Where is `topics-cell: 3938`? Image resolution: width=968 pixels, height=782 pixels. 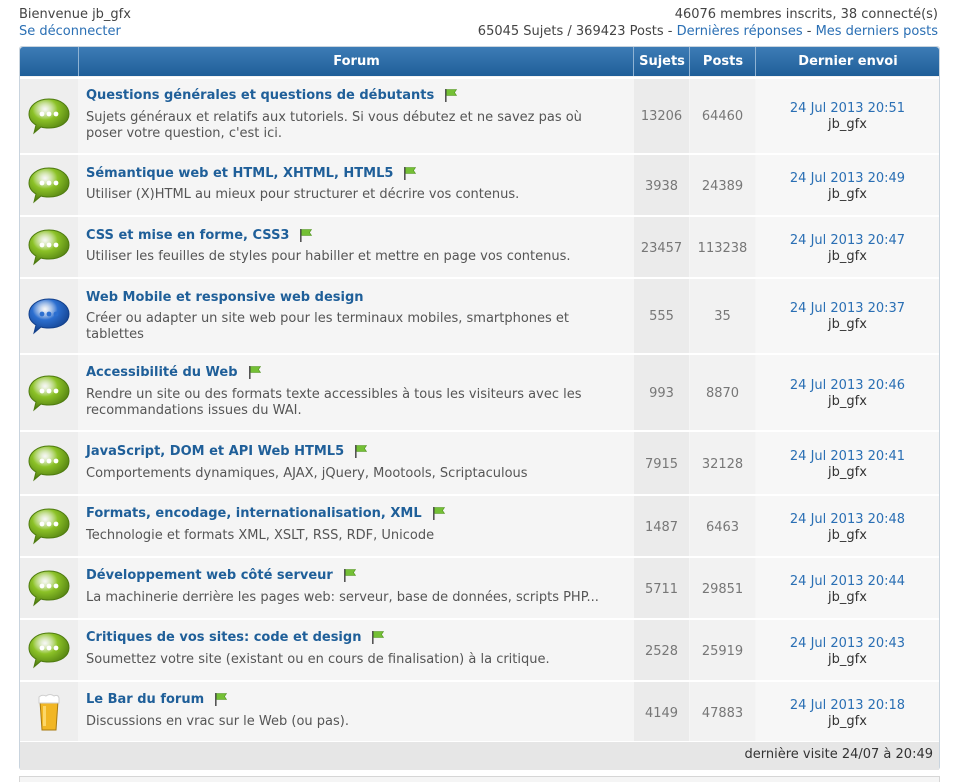 topics-cell: 3938 is located at coordinates (661, 185).